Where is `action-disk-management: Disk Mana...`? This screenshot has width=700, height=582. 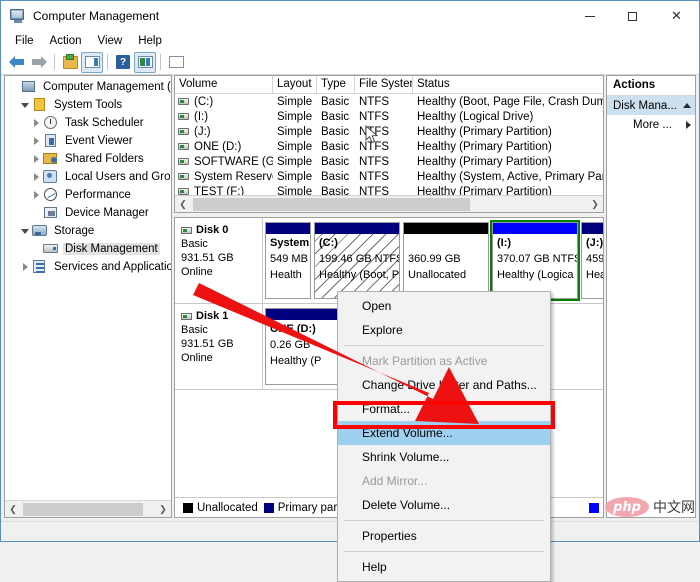
action-disk-management: Disk Mana... is located at coordinates (651, 105).